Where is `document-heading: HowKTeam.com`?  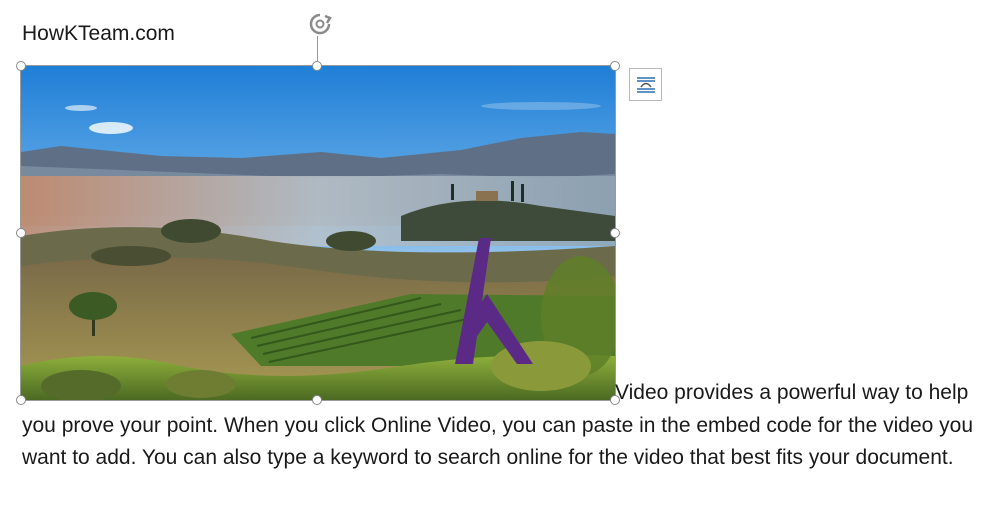 document-heading: HowKTeam.com is located at coordinates (98, 33).